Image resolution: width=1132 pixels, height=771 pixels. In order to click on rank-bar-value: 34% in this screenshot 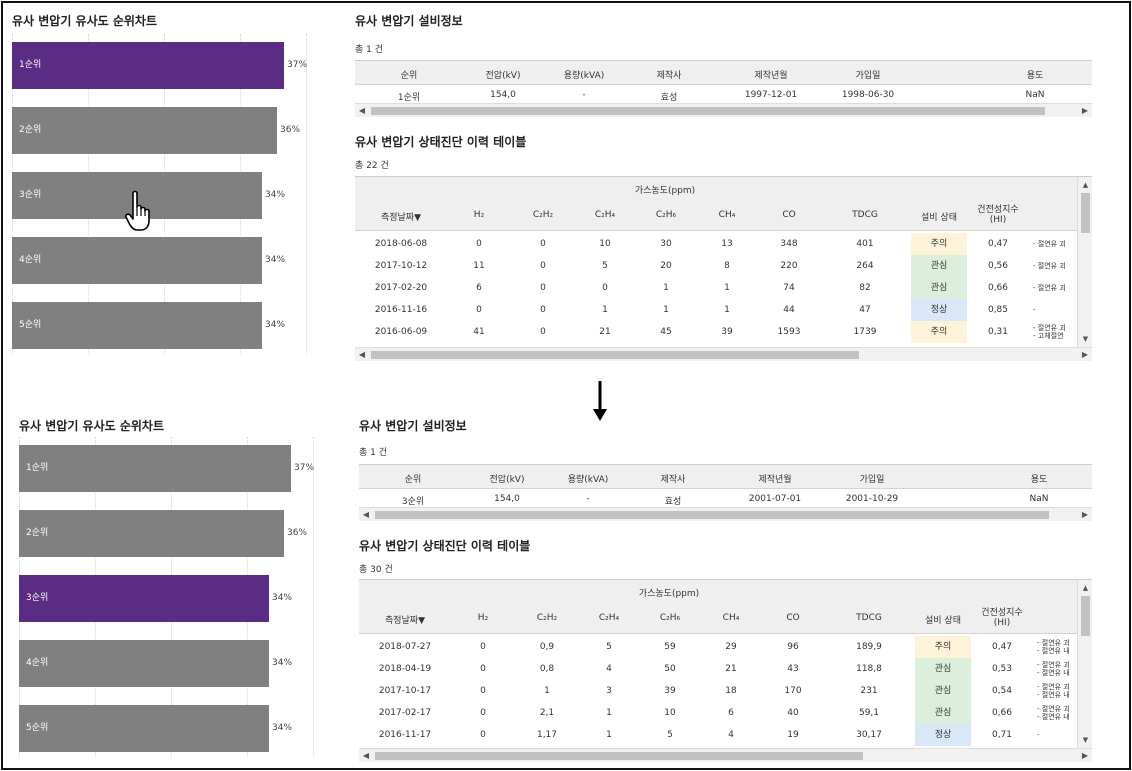, I will do `click(282, 598)`.